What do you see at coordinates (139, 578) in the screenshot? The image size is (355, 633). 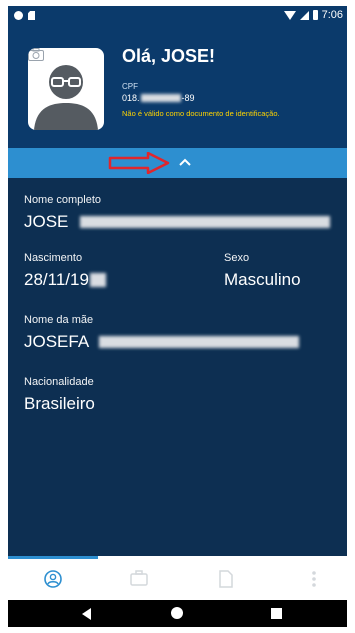 I see `briefcase-icon` at bounding box center [139, 578].